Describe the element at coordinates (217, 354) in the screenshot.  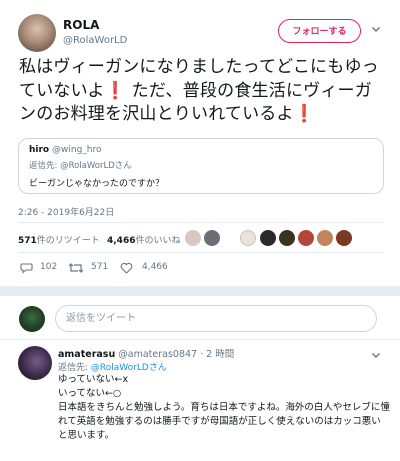
I see `reply-time: · 2 時間` at that location.